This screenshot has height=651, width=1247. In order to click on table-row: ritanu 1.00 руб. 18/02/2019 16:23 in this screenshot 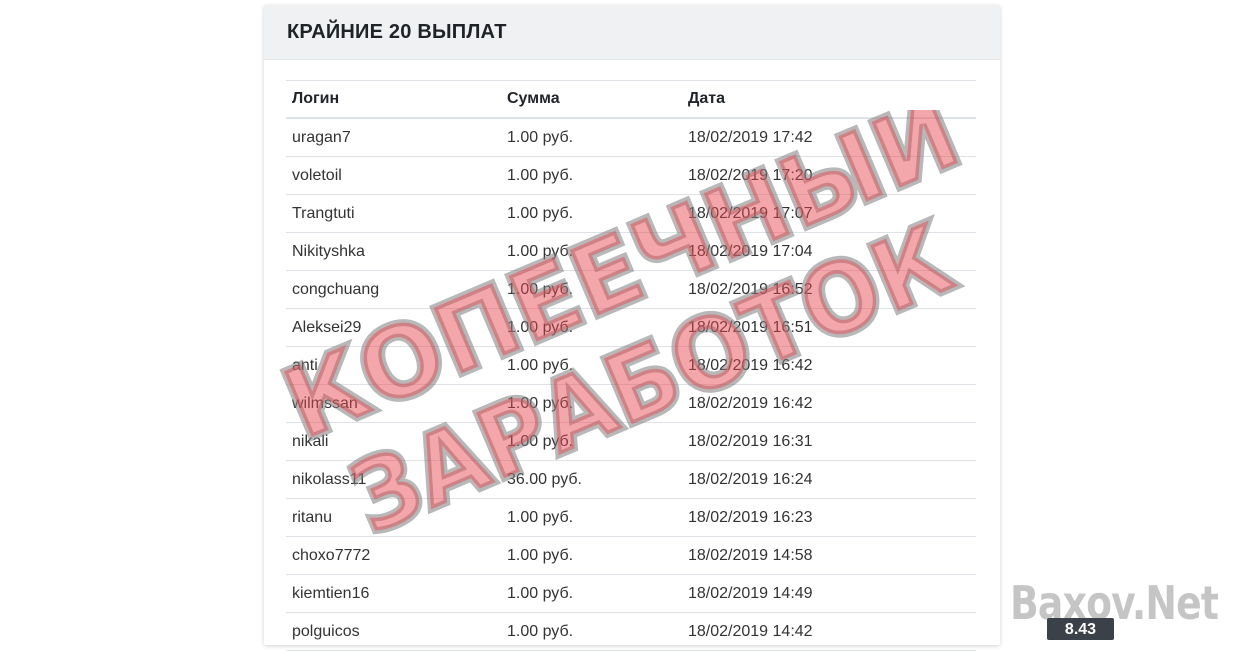, I will do `click(631, 518)`.